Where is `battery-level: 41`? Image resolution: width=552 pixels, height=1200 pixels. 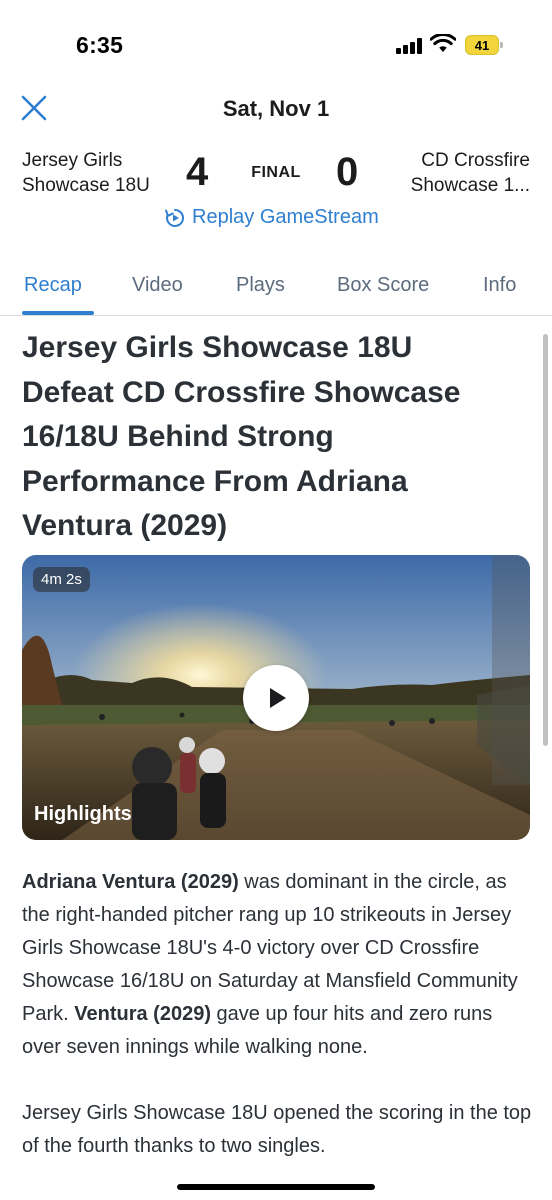 battery-level: 41 is located at coordinates (482, 45).